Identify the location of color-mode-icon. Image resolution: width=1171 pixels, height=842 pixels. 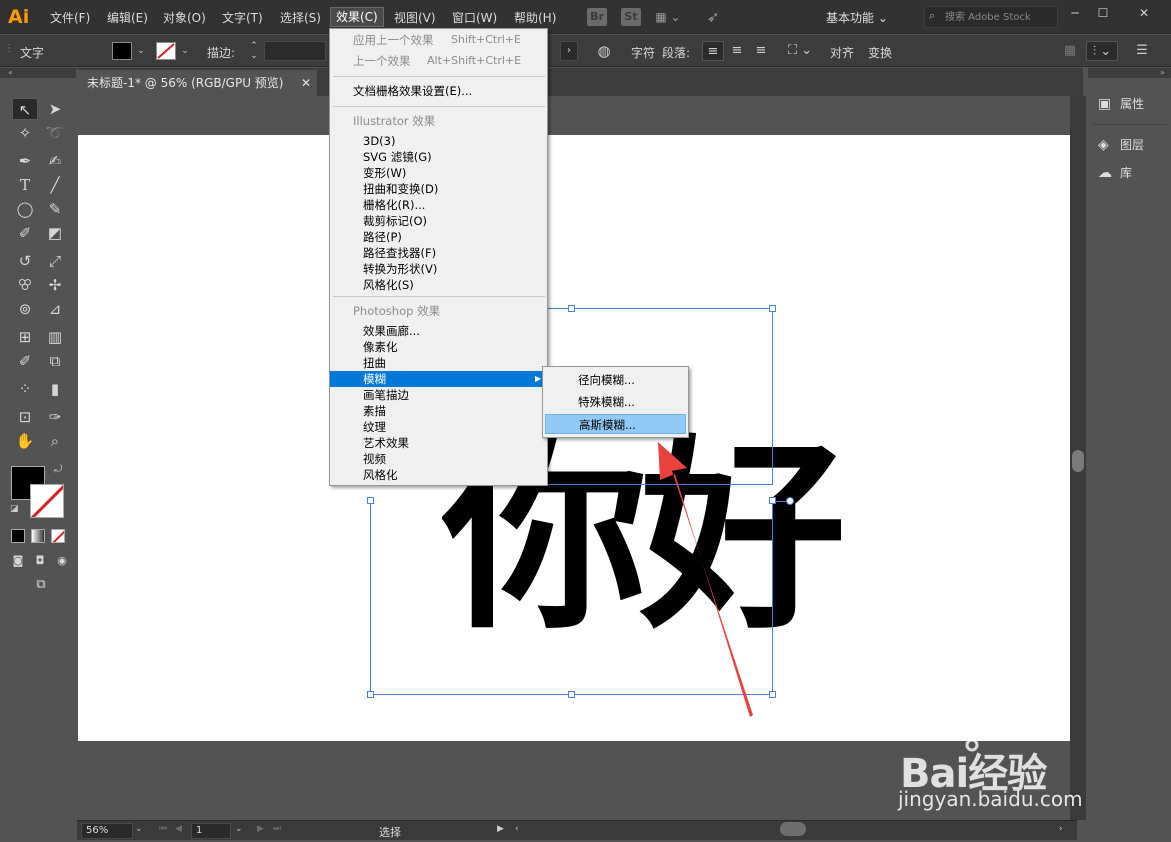
(18, 536).